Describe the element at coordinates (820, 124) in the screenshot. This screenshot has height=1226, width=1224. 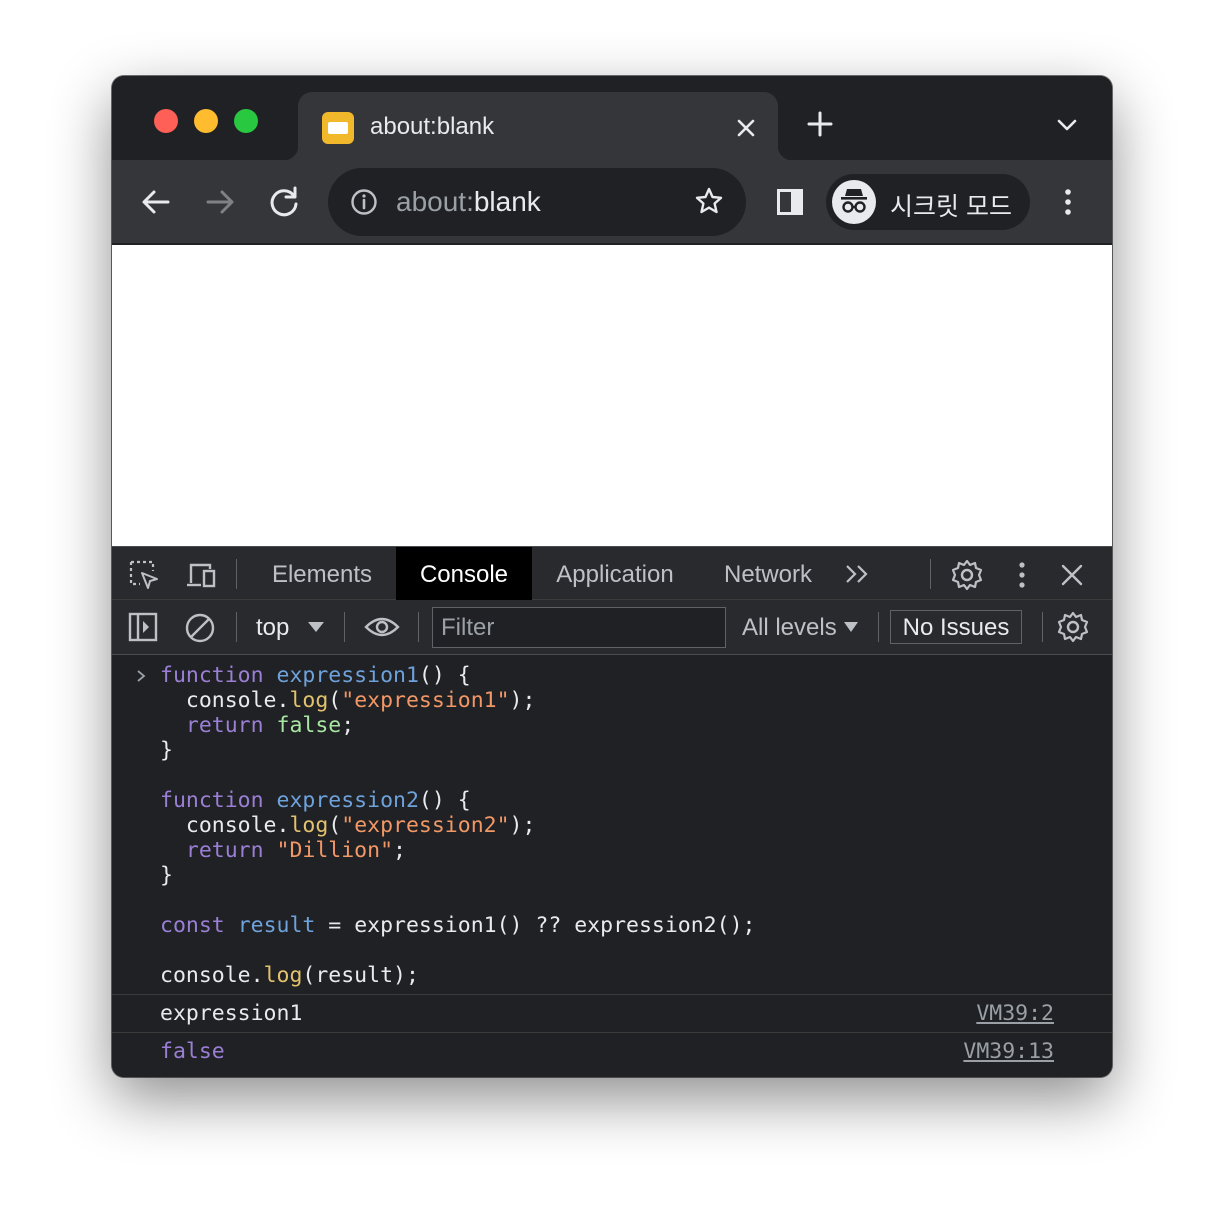
I see `new-tab-plus-icon` at that location.